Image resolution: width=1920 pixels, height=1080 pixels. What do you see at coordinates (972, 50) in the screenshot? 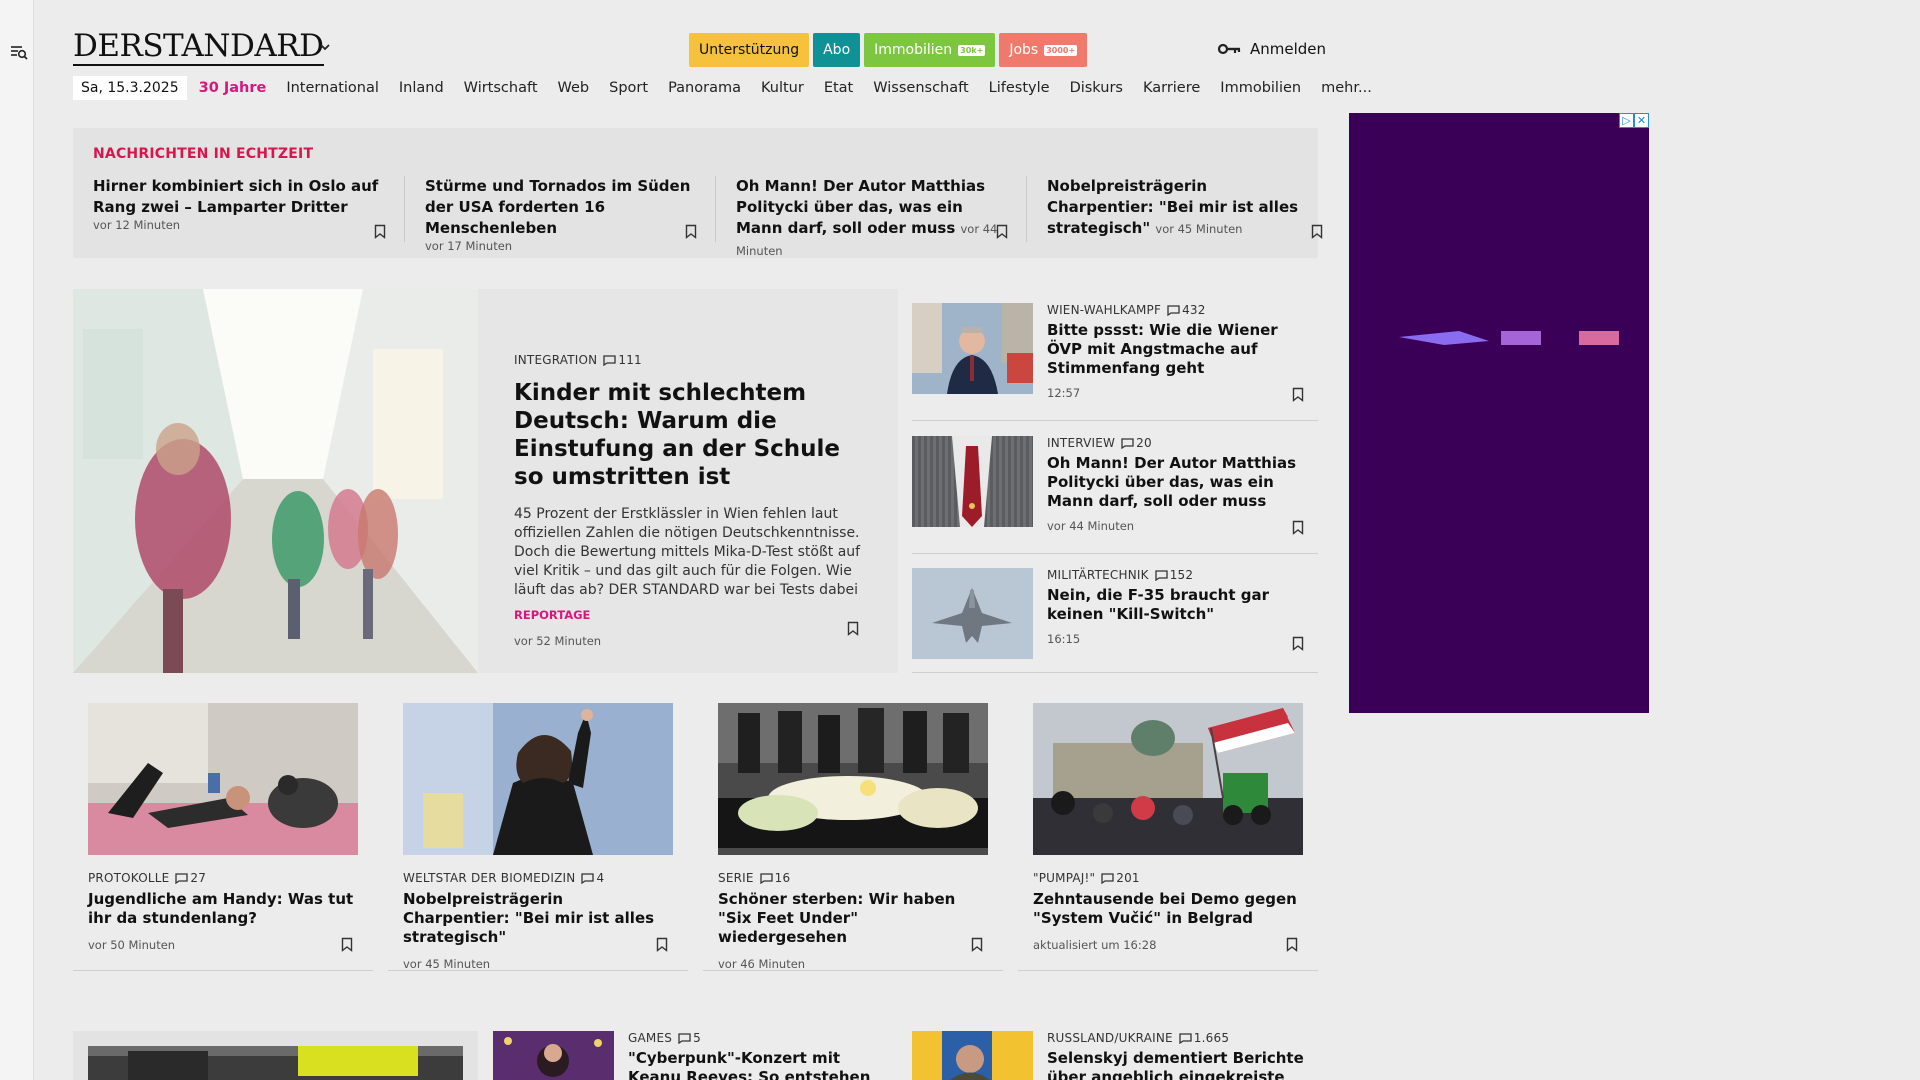
I see `immobilien-badge: 30k+` at bounding box center [972, 50].